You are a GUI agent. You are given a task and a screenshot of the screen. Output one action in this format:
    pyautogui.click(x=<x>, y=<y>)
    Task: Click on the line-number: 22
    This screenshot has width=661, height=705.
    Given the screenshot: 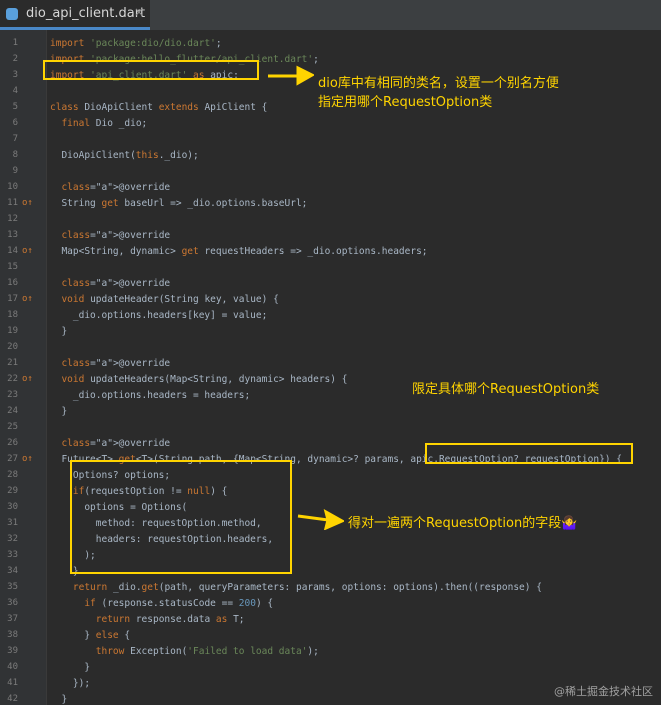 What is the action you would take?
    pyautogui.click(x=12, y=379)
    